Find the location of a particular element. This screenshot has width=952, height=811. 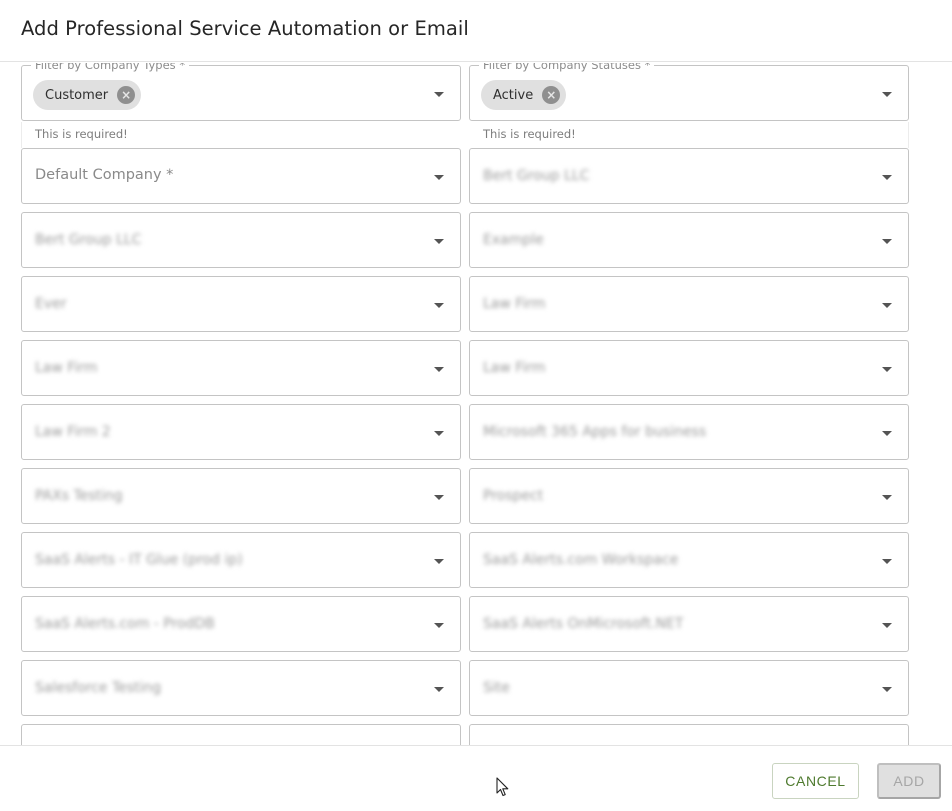

mouse-pointer-icon is located at coordinates (502, 787).